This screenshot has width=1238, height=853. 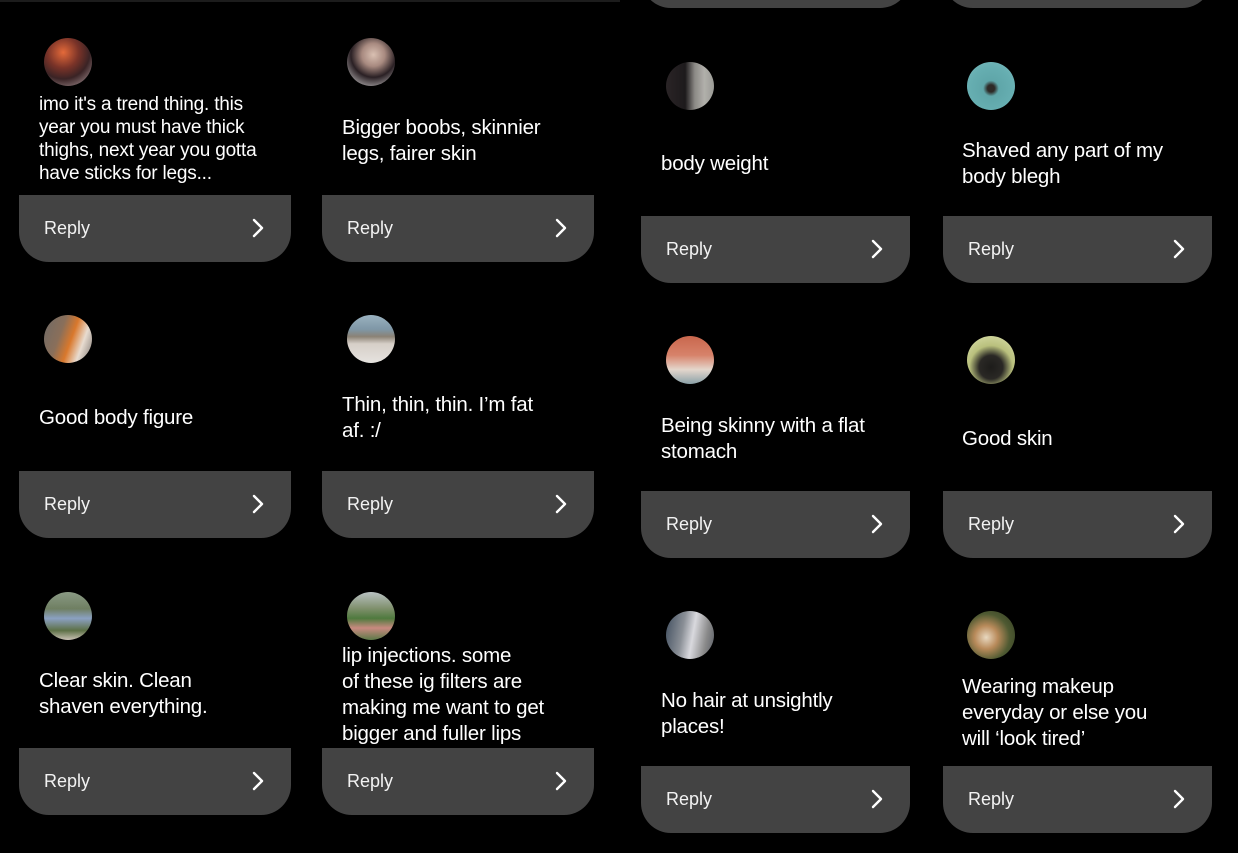 I want to click on response-text: body weight, so click(x=715, y=163).